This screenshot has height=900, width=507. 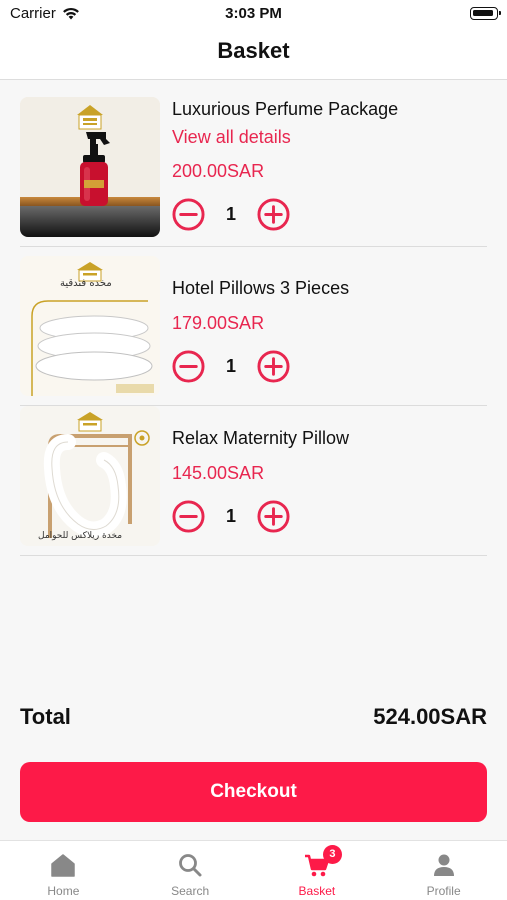 What do you see at coordinates (80, 536) in the screenshot?
I see `image-caption: مخدة ريلاكس للحوامل` at bounding box center [80, 536].